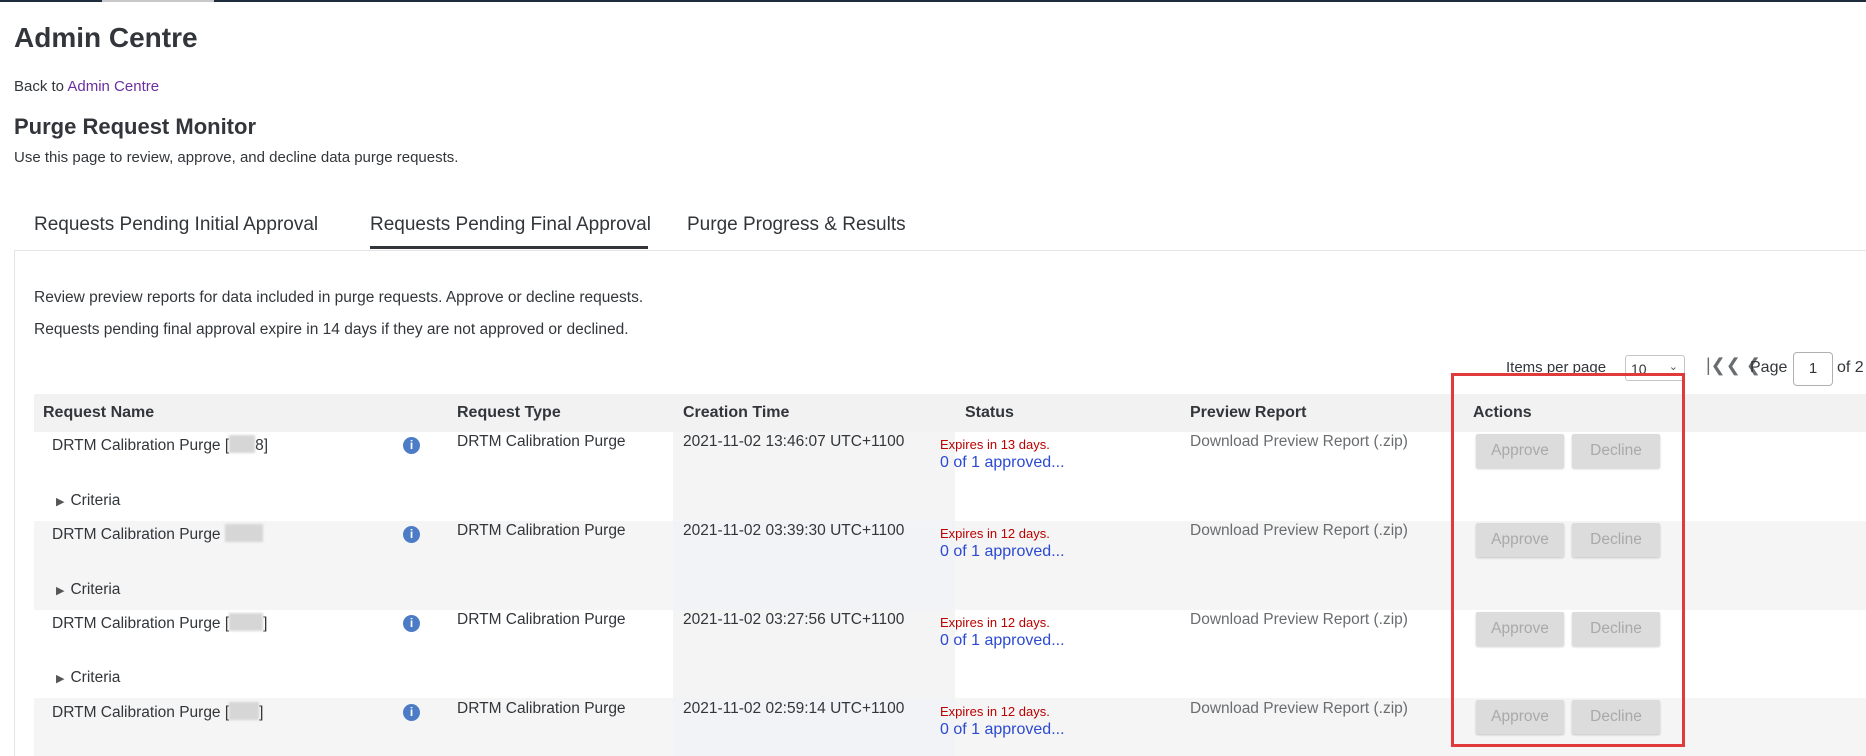  Describe the element at coordinates (736, 412) in the screenshot. I see `column-header-creation-time: Creation Time` at that location.